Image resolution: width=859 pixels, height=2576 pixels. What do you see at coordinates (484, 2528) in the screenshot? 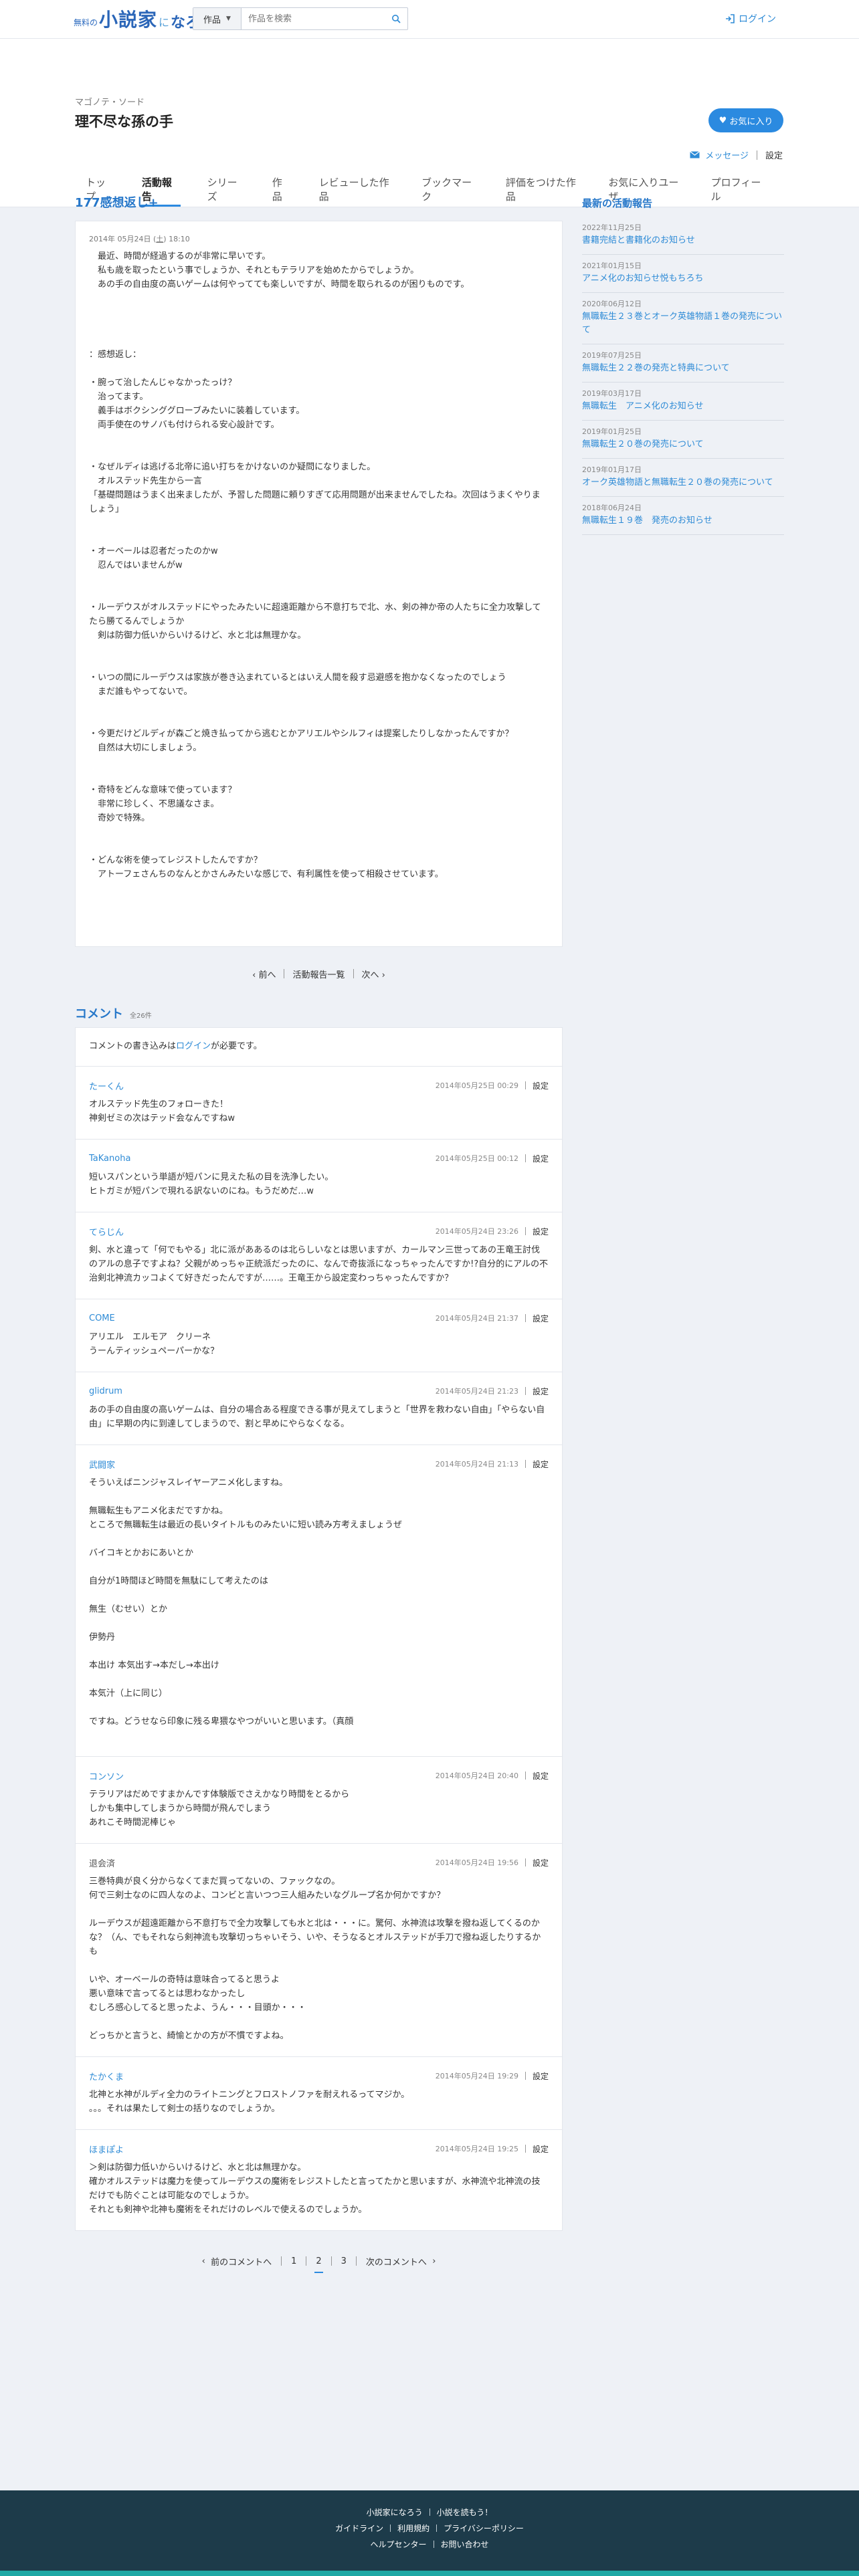
I see `footer-link-privacy: プライバシーポリシー` at bounding box center [484, 2528].